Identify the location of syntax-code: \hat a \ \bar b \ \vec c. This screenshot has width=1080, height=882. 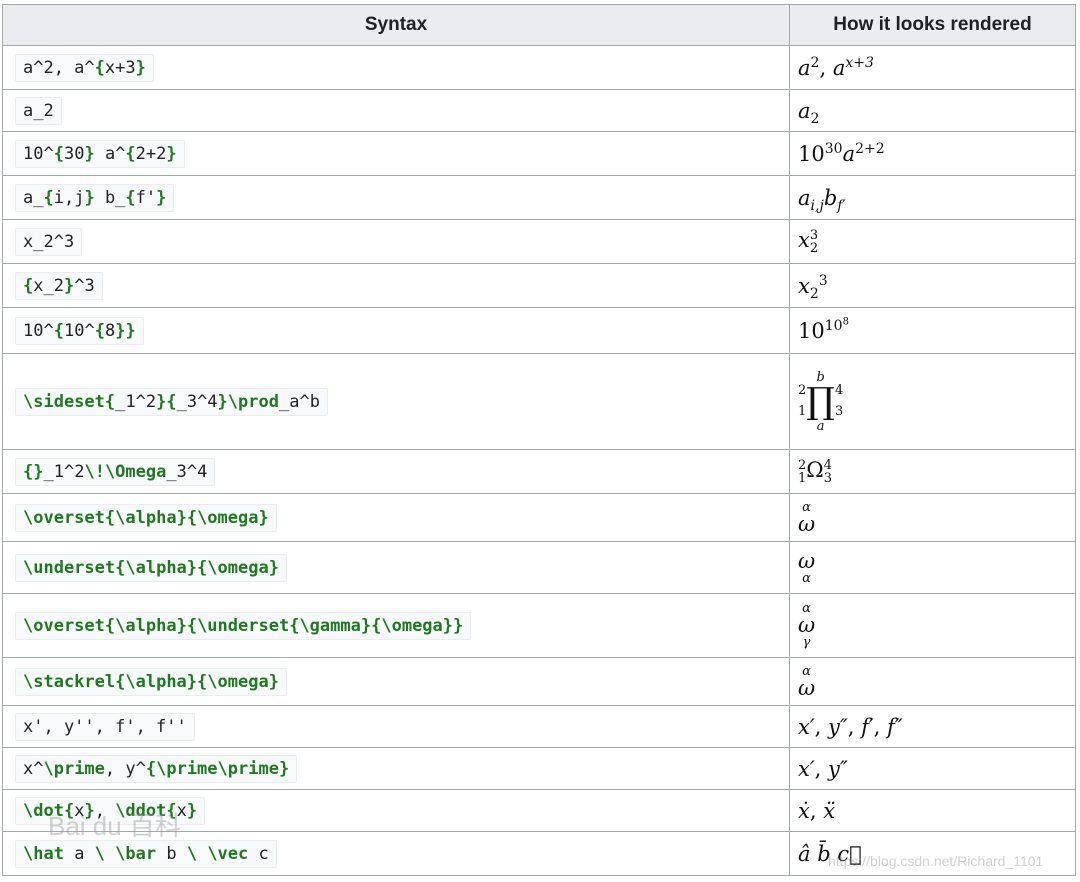
(146, 853).